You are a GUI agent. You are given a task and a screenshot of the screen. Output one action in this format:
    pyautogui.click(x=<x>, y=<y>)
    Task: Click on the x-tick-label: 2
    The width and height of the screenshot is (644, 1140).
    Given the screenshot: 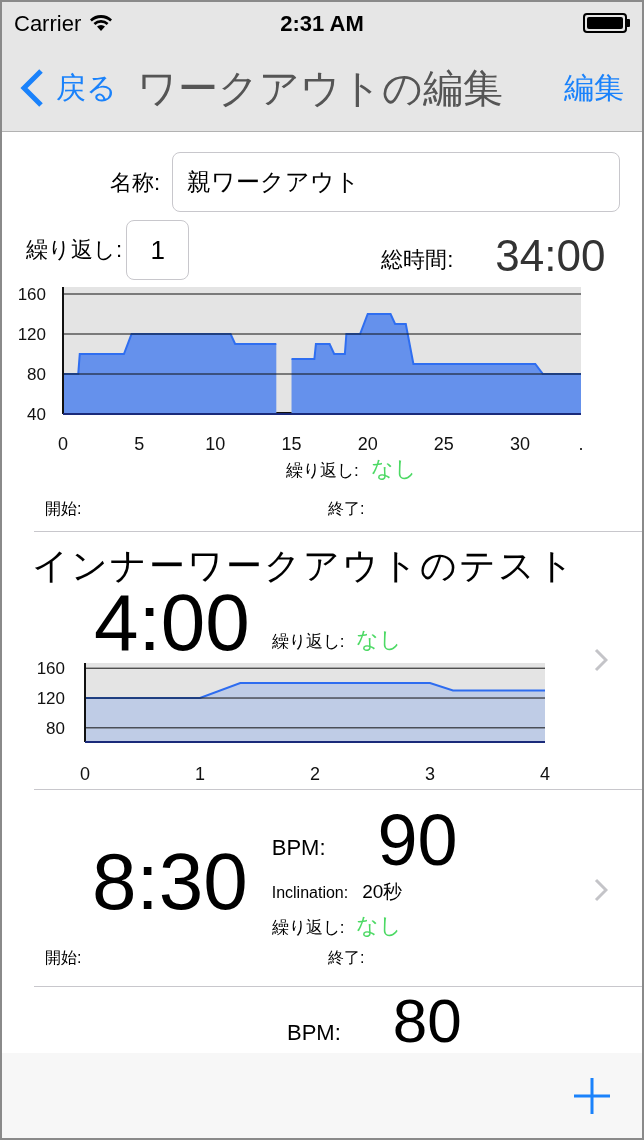 What is the action you would take?
    pyautogui.click(x=315, y=774)
    